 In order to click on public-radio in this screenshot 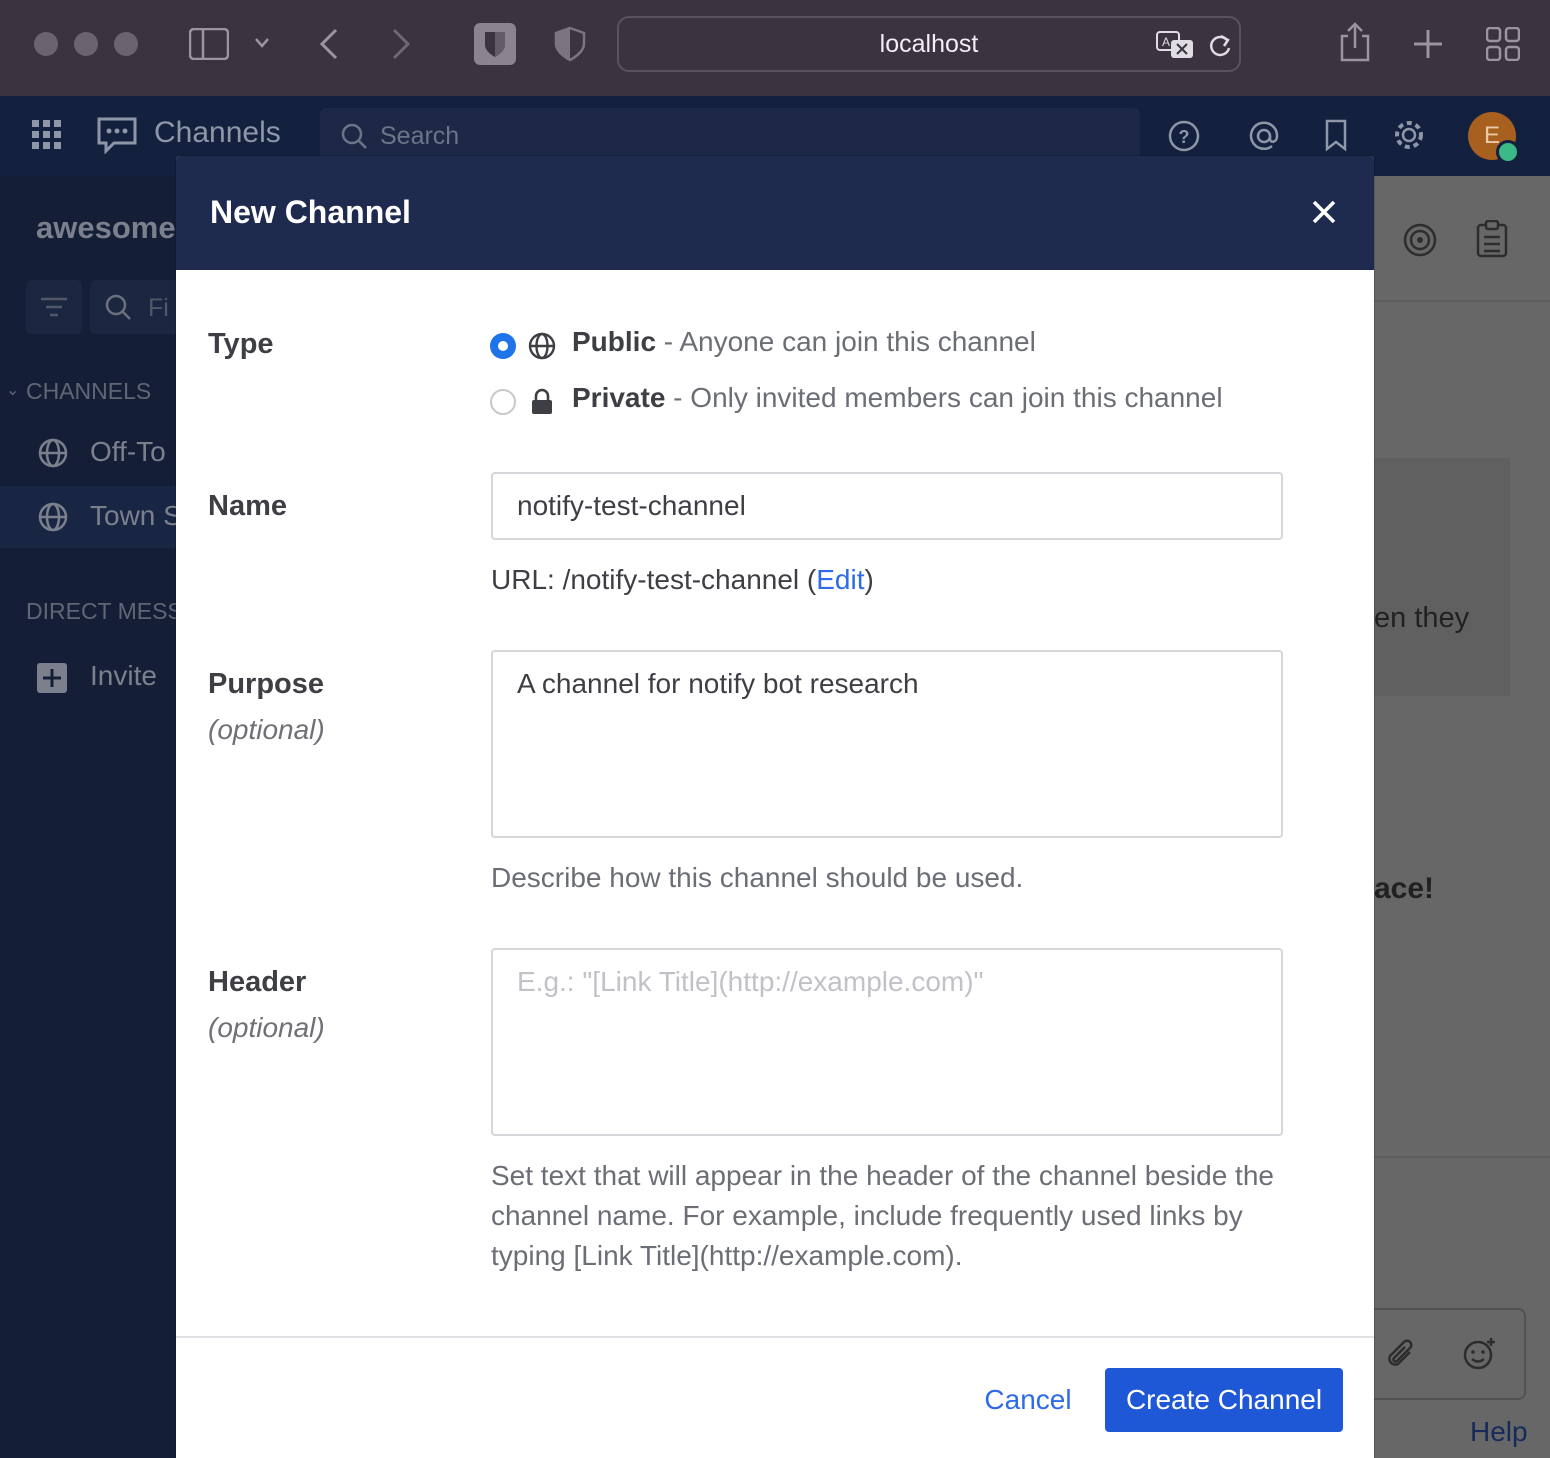, I will do `click(503, 346)`.